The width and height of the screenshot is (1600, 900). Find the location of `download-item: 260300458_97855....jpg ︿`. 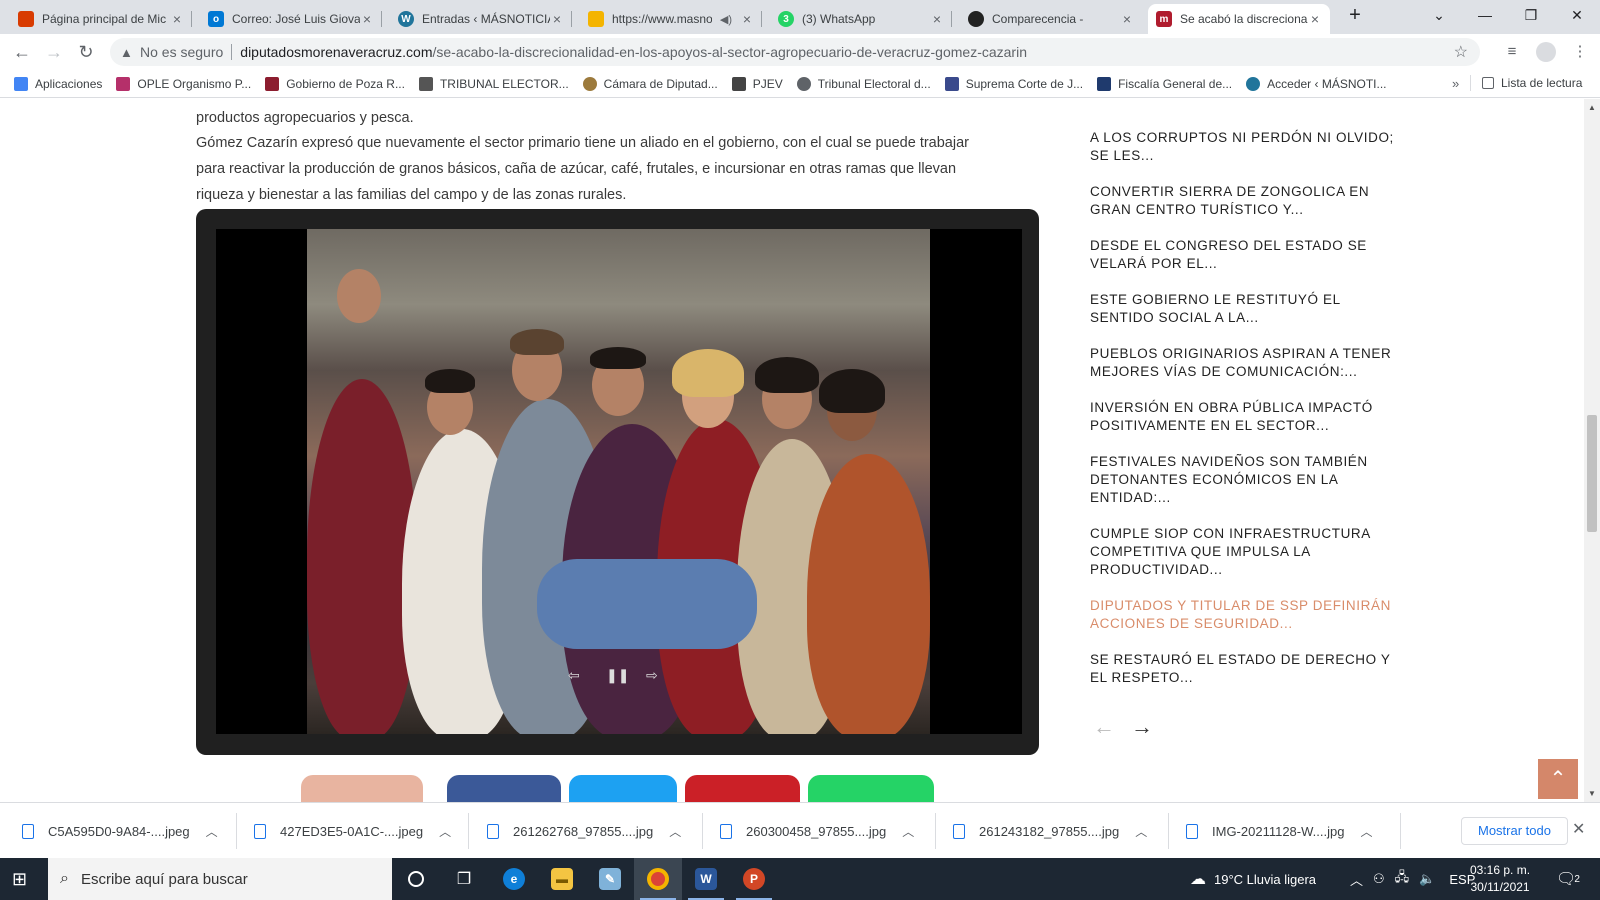

download-item: 260300458_97855....jpg ︿ is located at coordinates (817, 831).